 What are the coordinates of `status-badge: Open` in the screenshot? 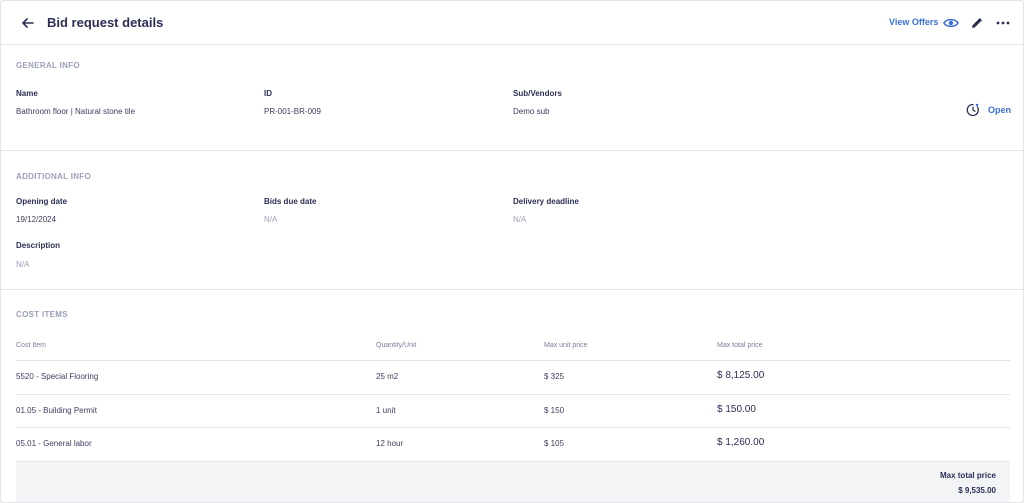 It's located at (994, 110).